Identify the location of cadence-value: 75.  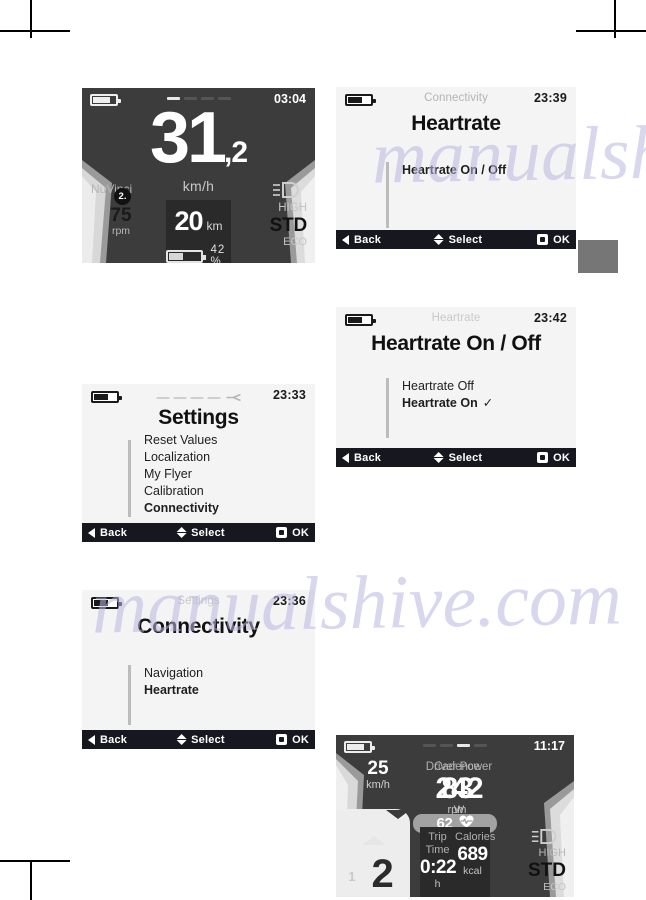
(121, 215).